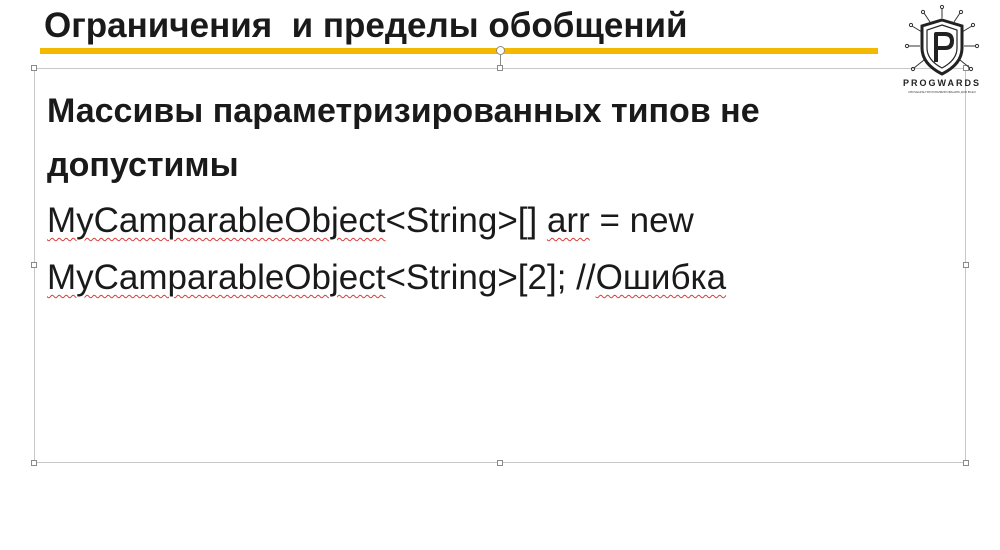  I want to click on resize-handle-bottom-right, so click(966, 463).